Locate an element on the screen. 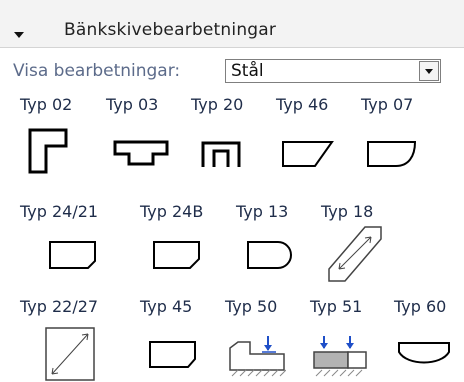 The height and width of the screenshot is (382, 464). corner-cut-icon is located at coordinates (48, 151).